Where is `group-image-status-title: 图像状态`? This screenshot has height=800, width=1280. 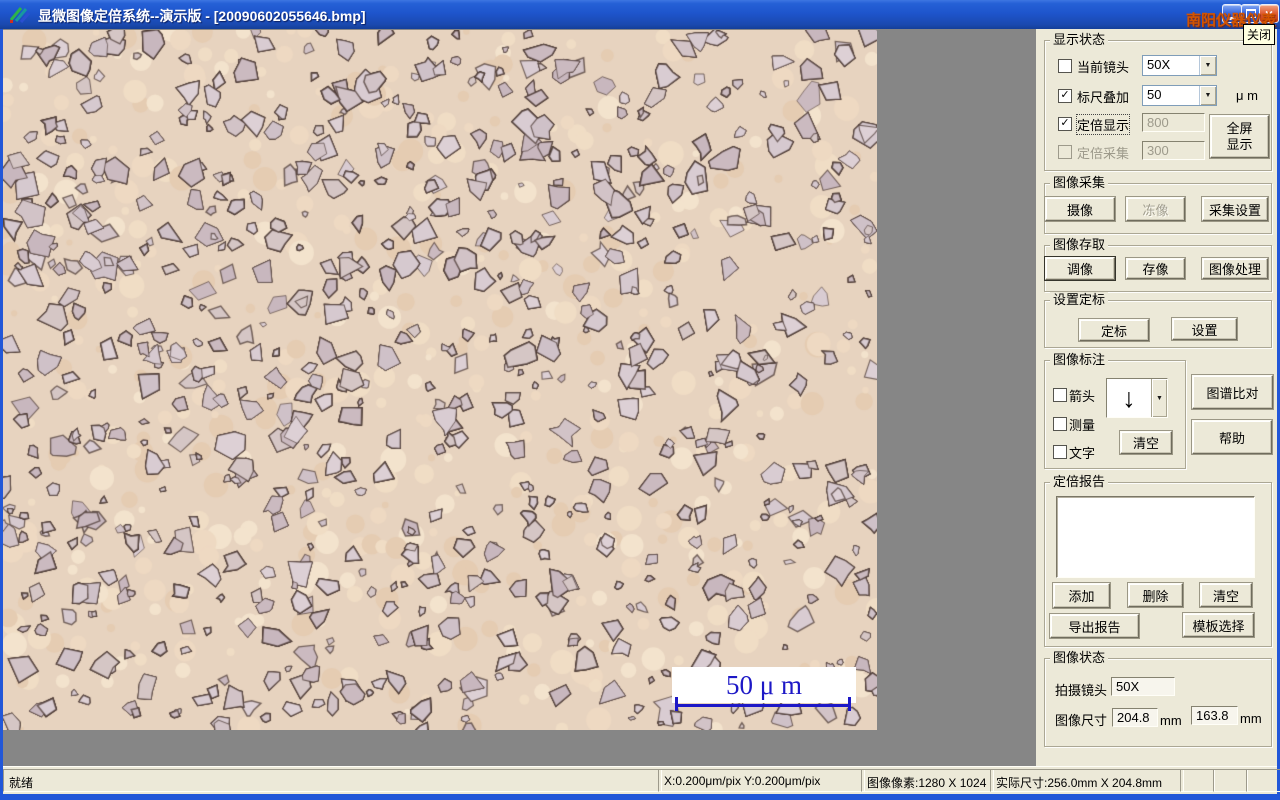
group-image-status-title: 图像状态 is located at coordinates (1079, 658).